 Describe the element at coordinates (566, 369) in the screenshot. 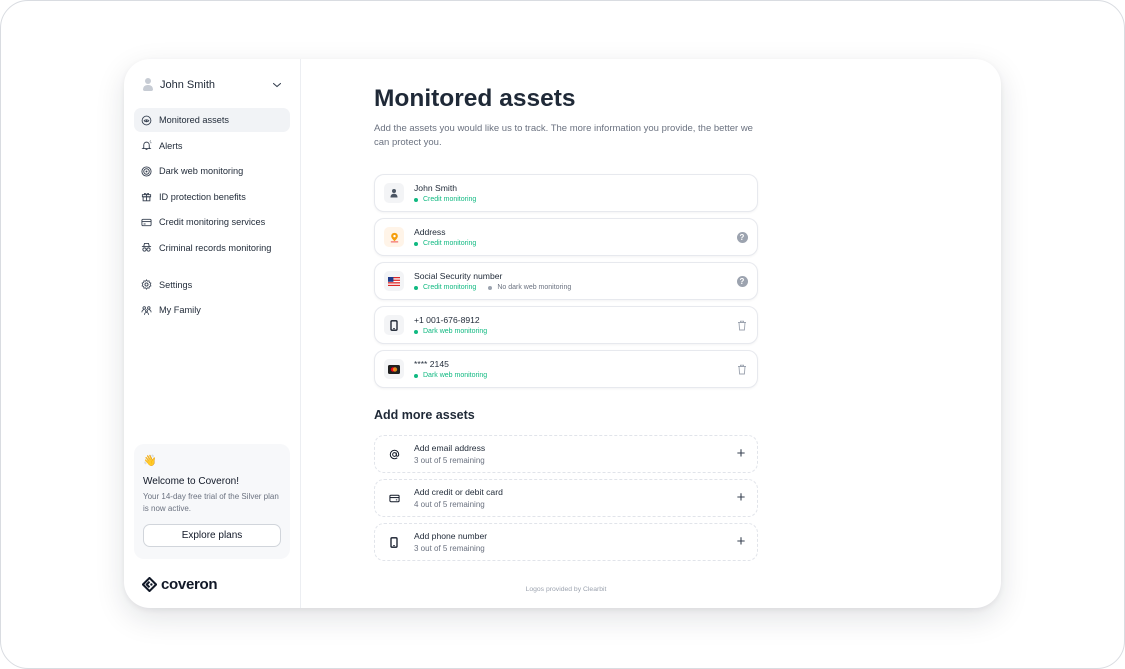

I see `asset-card-card: **** 2145 Dark web monitoring` at that location.